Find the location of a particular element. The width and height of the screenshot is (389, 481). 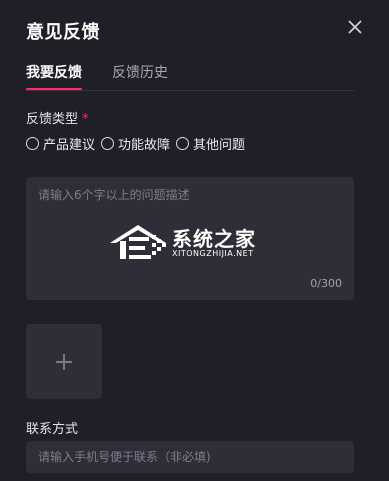

feedback-type-label-text: 反馈类型 is located at coordinates (52, 119).